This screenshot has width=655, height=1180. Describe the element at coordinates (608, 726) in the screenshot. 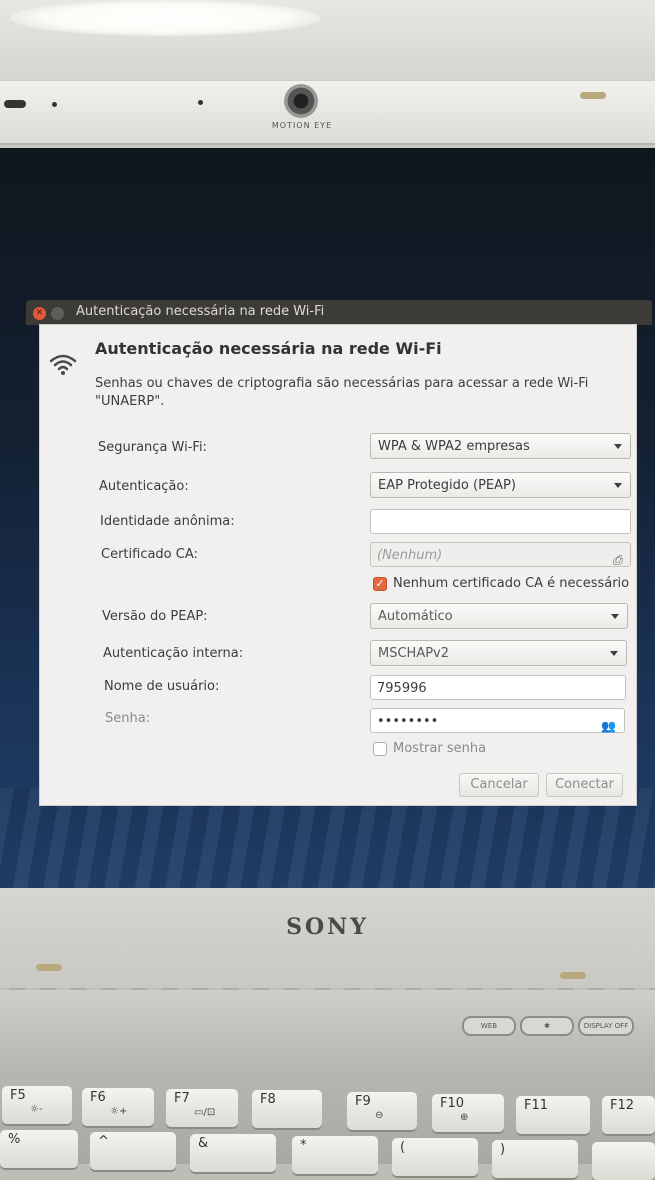

I see `users-icon: 👥` at that location.